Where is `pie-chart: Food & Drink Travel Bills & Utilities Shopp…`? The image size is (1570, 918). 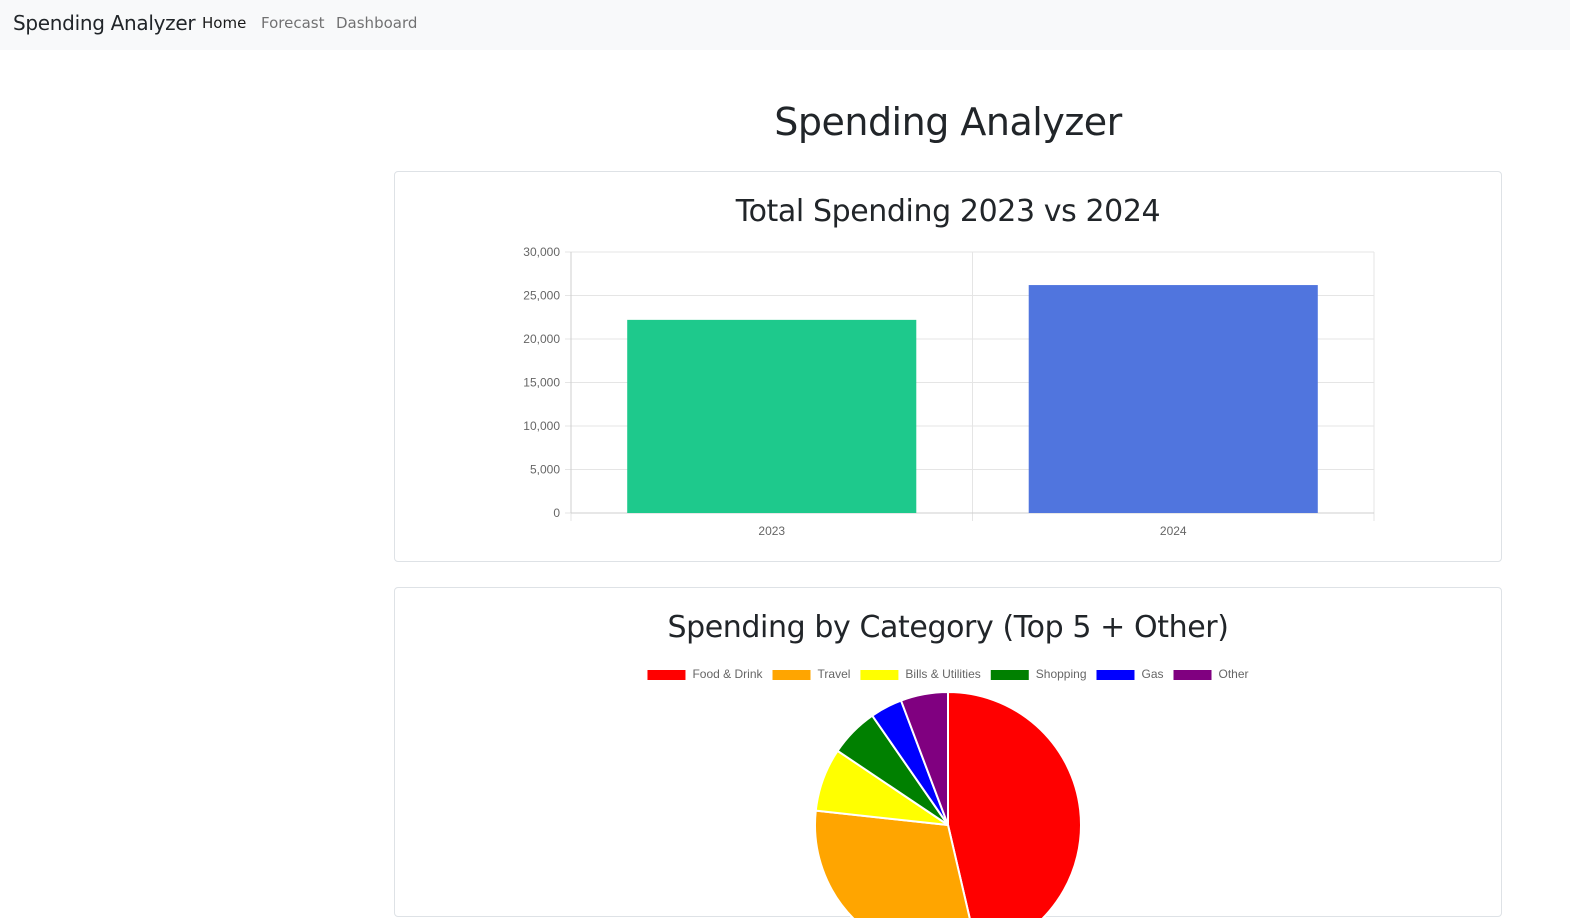 pie-chart: Food & Drink Travel Bills & Utilities Shopp… is located at coordinates (948, 792).